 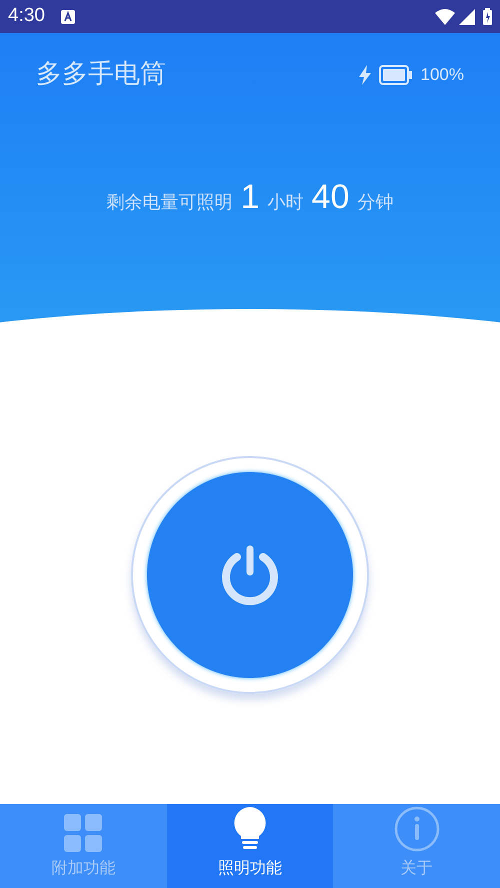 What do you see at coordinates (101, 74) in the screenshot?
I see `app-title: 多多手电筒` at bounding box center [101, 74].